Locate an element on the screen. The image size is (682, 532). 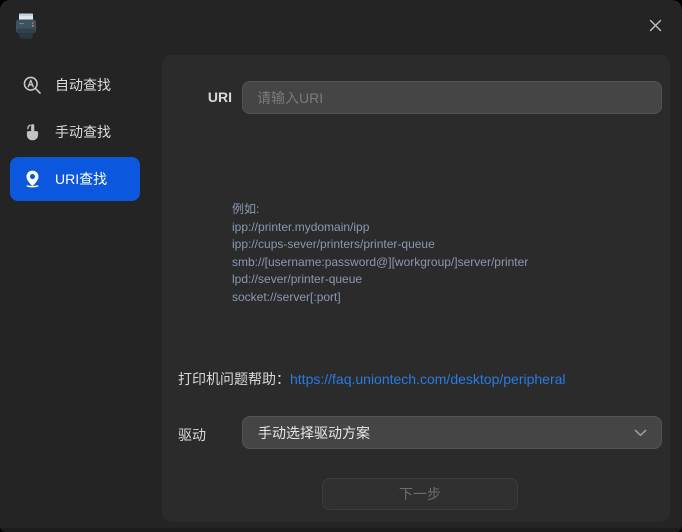
hand-touch-icon is located at coordinates (32, 132).